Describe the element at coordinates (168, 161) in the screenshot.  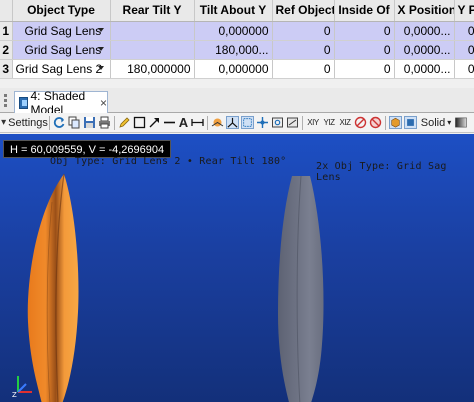
I see `left-lens-annotation: Obj Type: Grid Lens 2 • Rear Tilt 180°` at that location.